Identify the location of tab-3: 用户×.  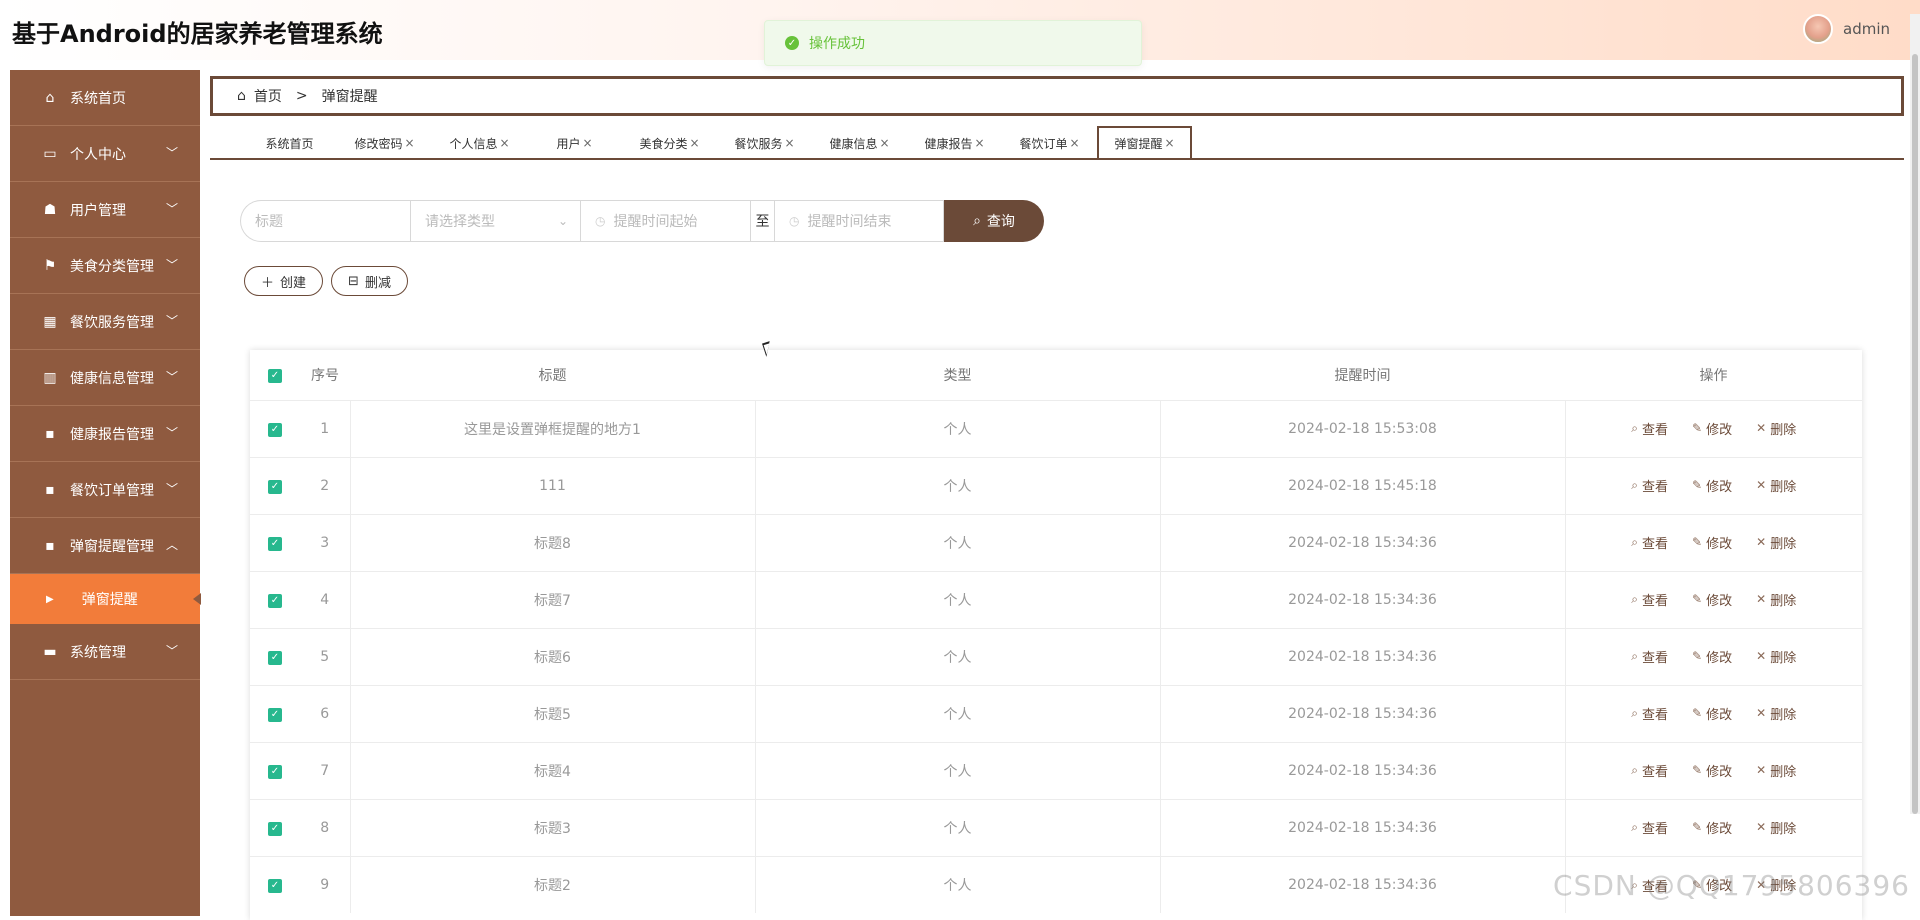
(574, 143).